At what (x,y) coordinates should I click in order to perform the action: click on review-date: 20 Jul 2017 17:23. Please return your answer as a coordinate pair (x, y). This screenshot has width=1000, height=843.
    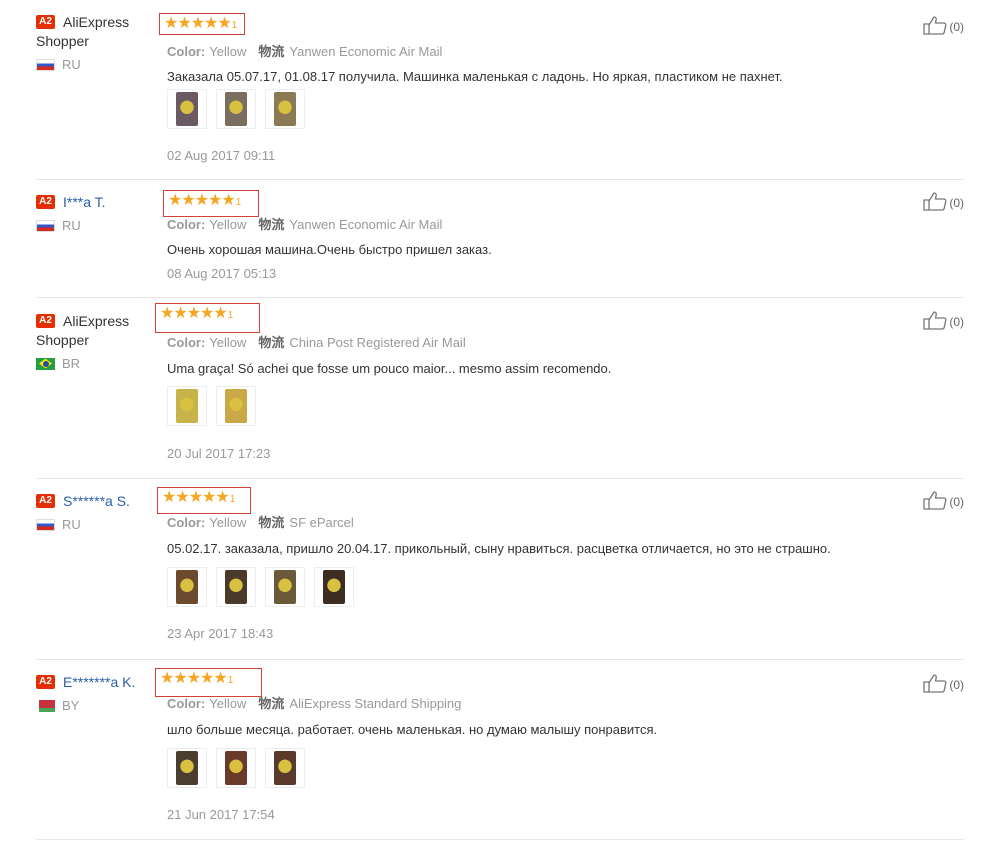
    Looking at the image, I should click on (219, 453).